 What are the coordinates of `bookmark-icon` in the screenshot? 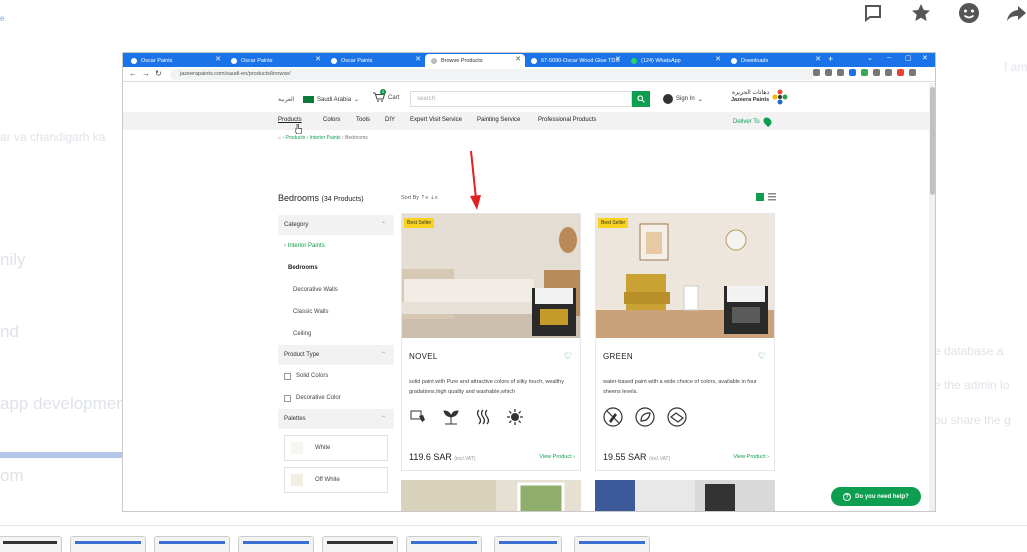 It's located at (840, 72).